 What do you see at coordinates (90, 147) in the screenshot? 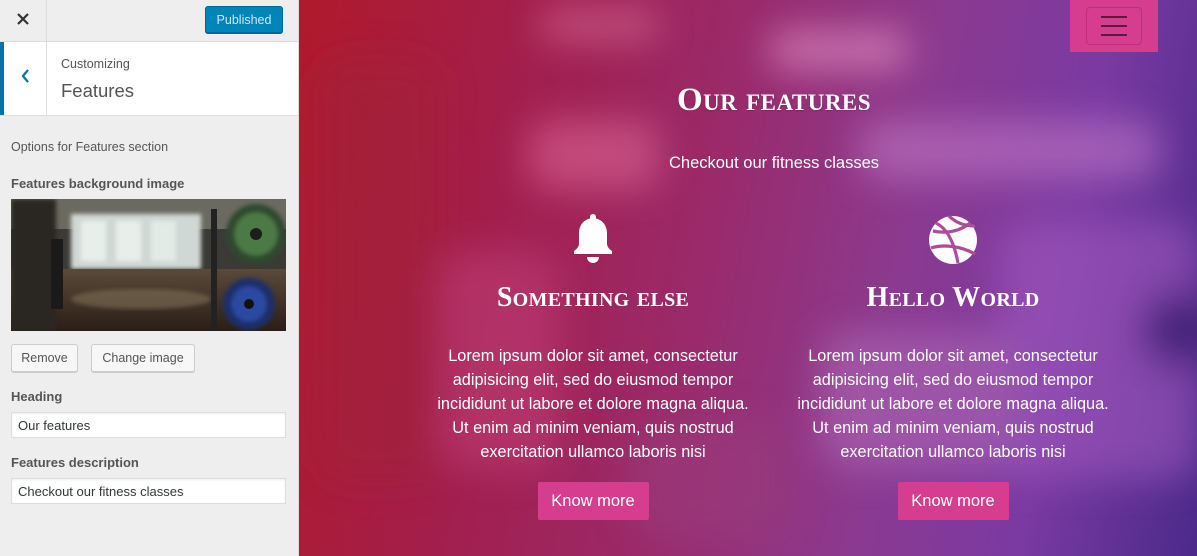
I see `section-description: Options for Features section` at bounding box center [90, 147].